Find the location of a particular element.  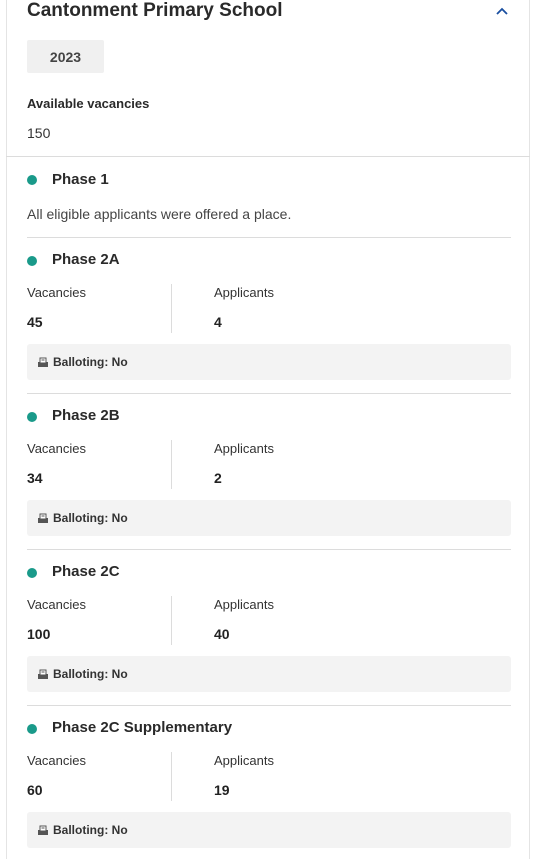

phase-title: Phase 2B is located at coordinates (86, 415).